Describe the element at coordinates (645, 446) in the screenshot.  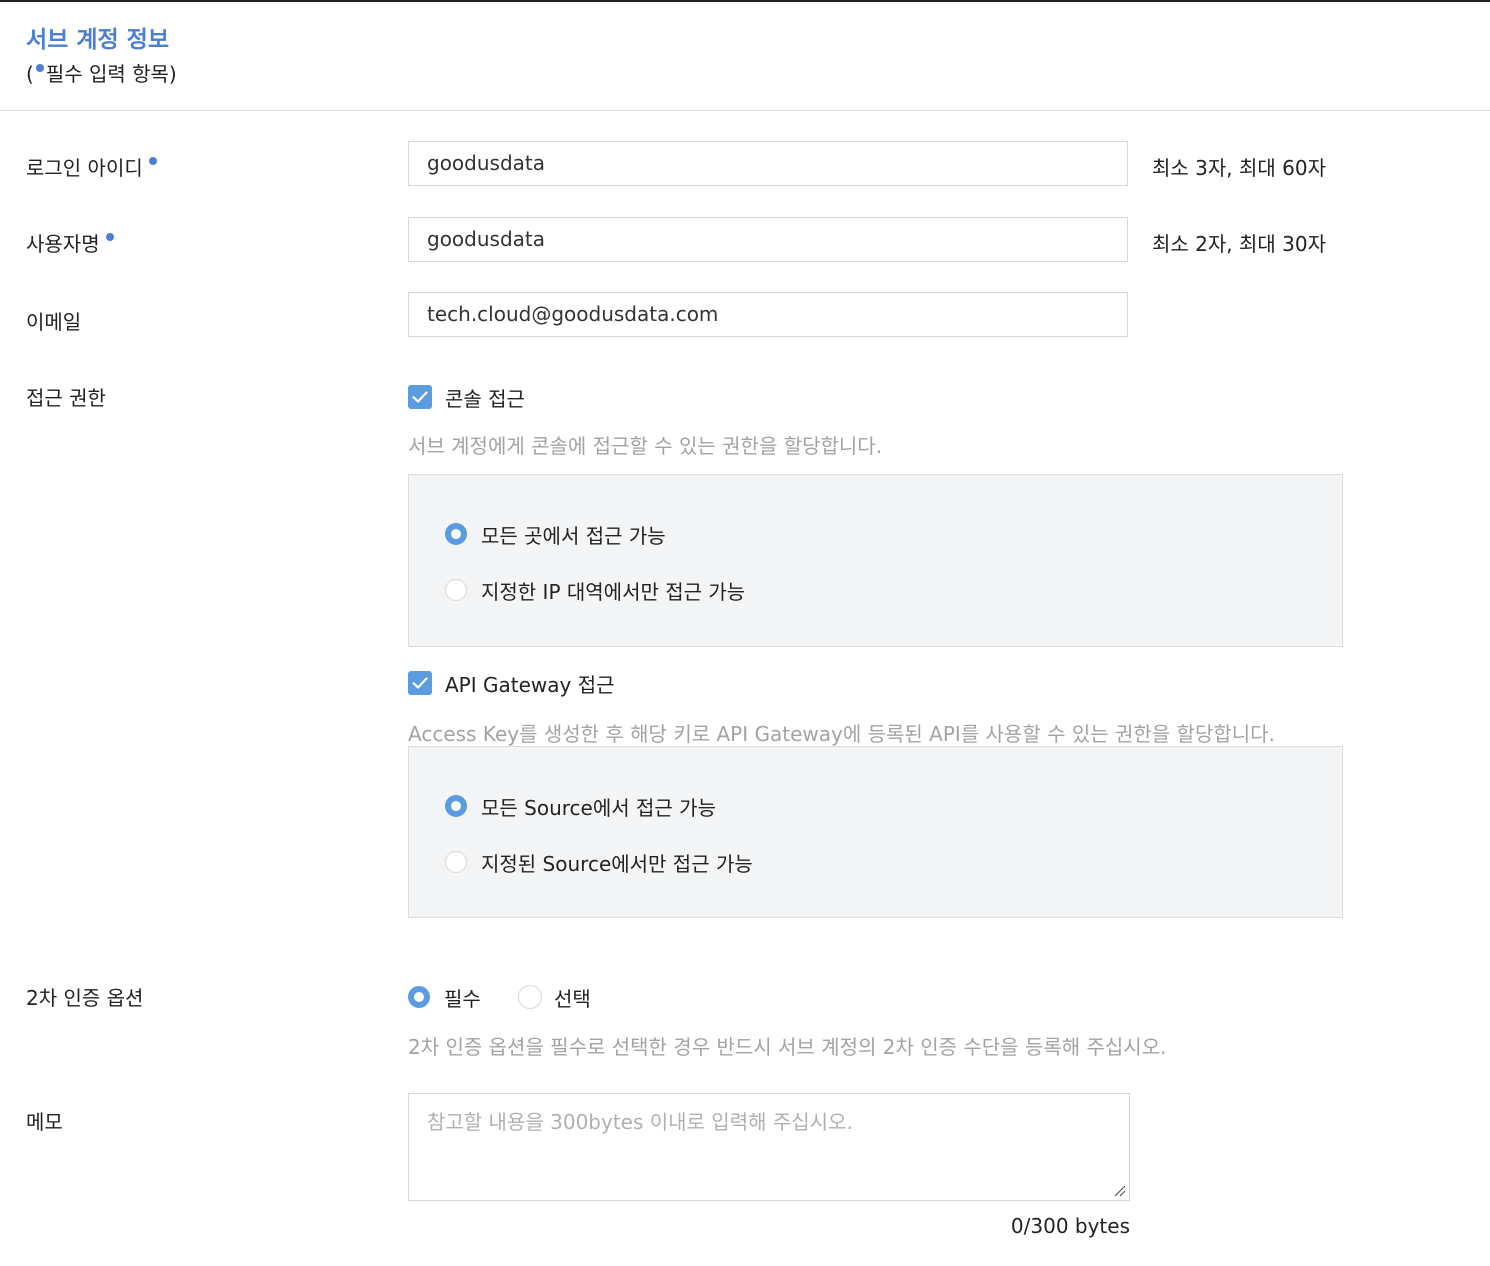
I see `console-access-description: 서브 계정에게 콘솔에 접근할 수 있는 권한을 할당합니다.` at that location.